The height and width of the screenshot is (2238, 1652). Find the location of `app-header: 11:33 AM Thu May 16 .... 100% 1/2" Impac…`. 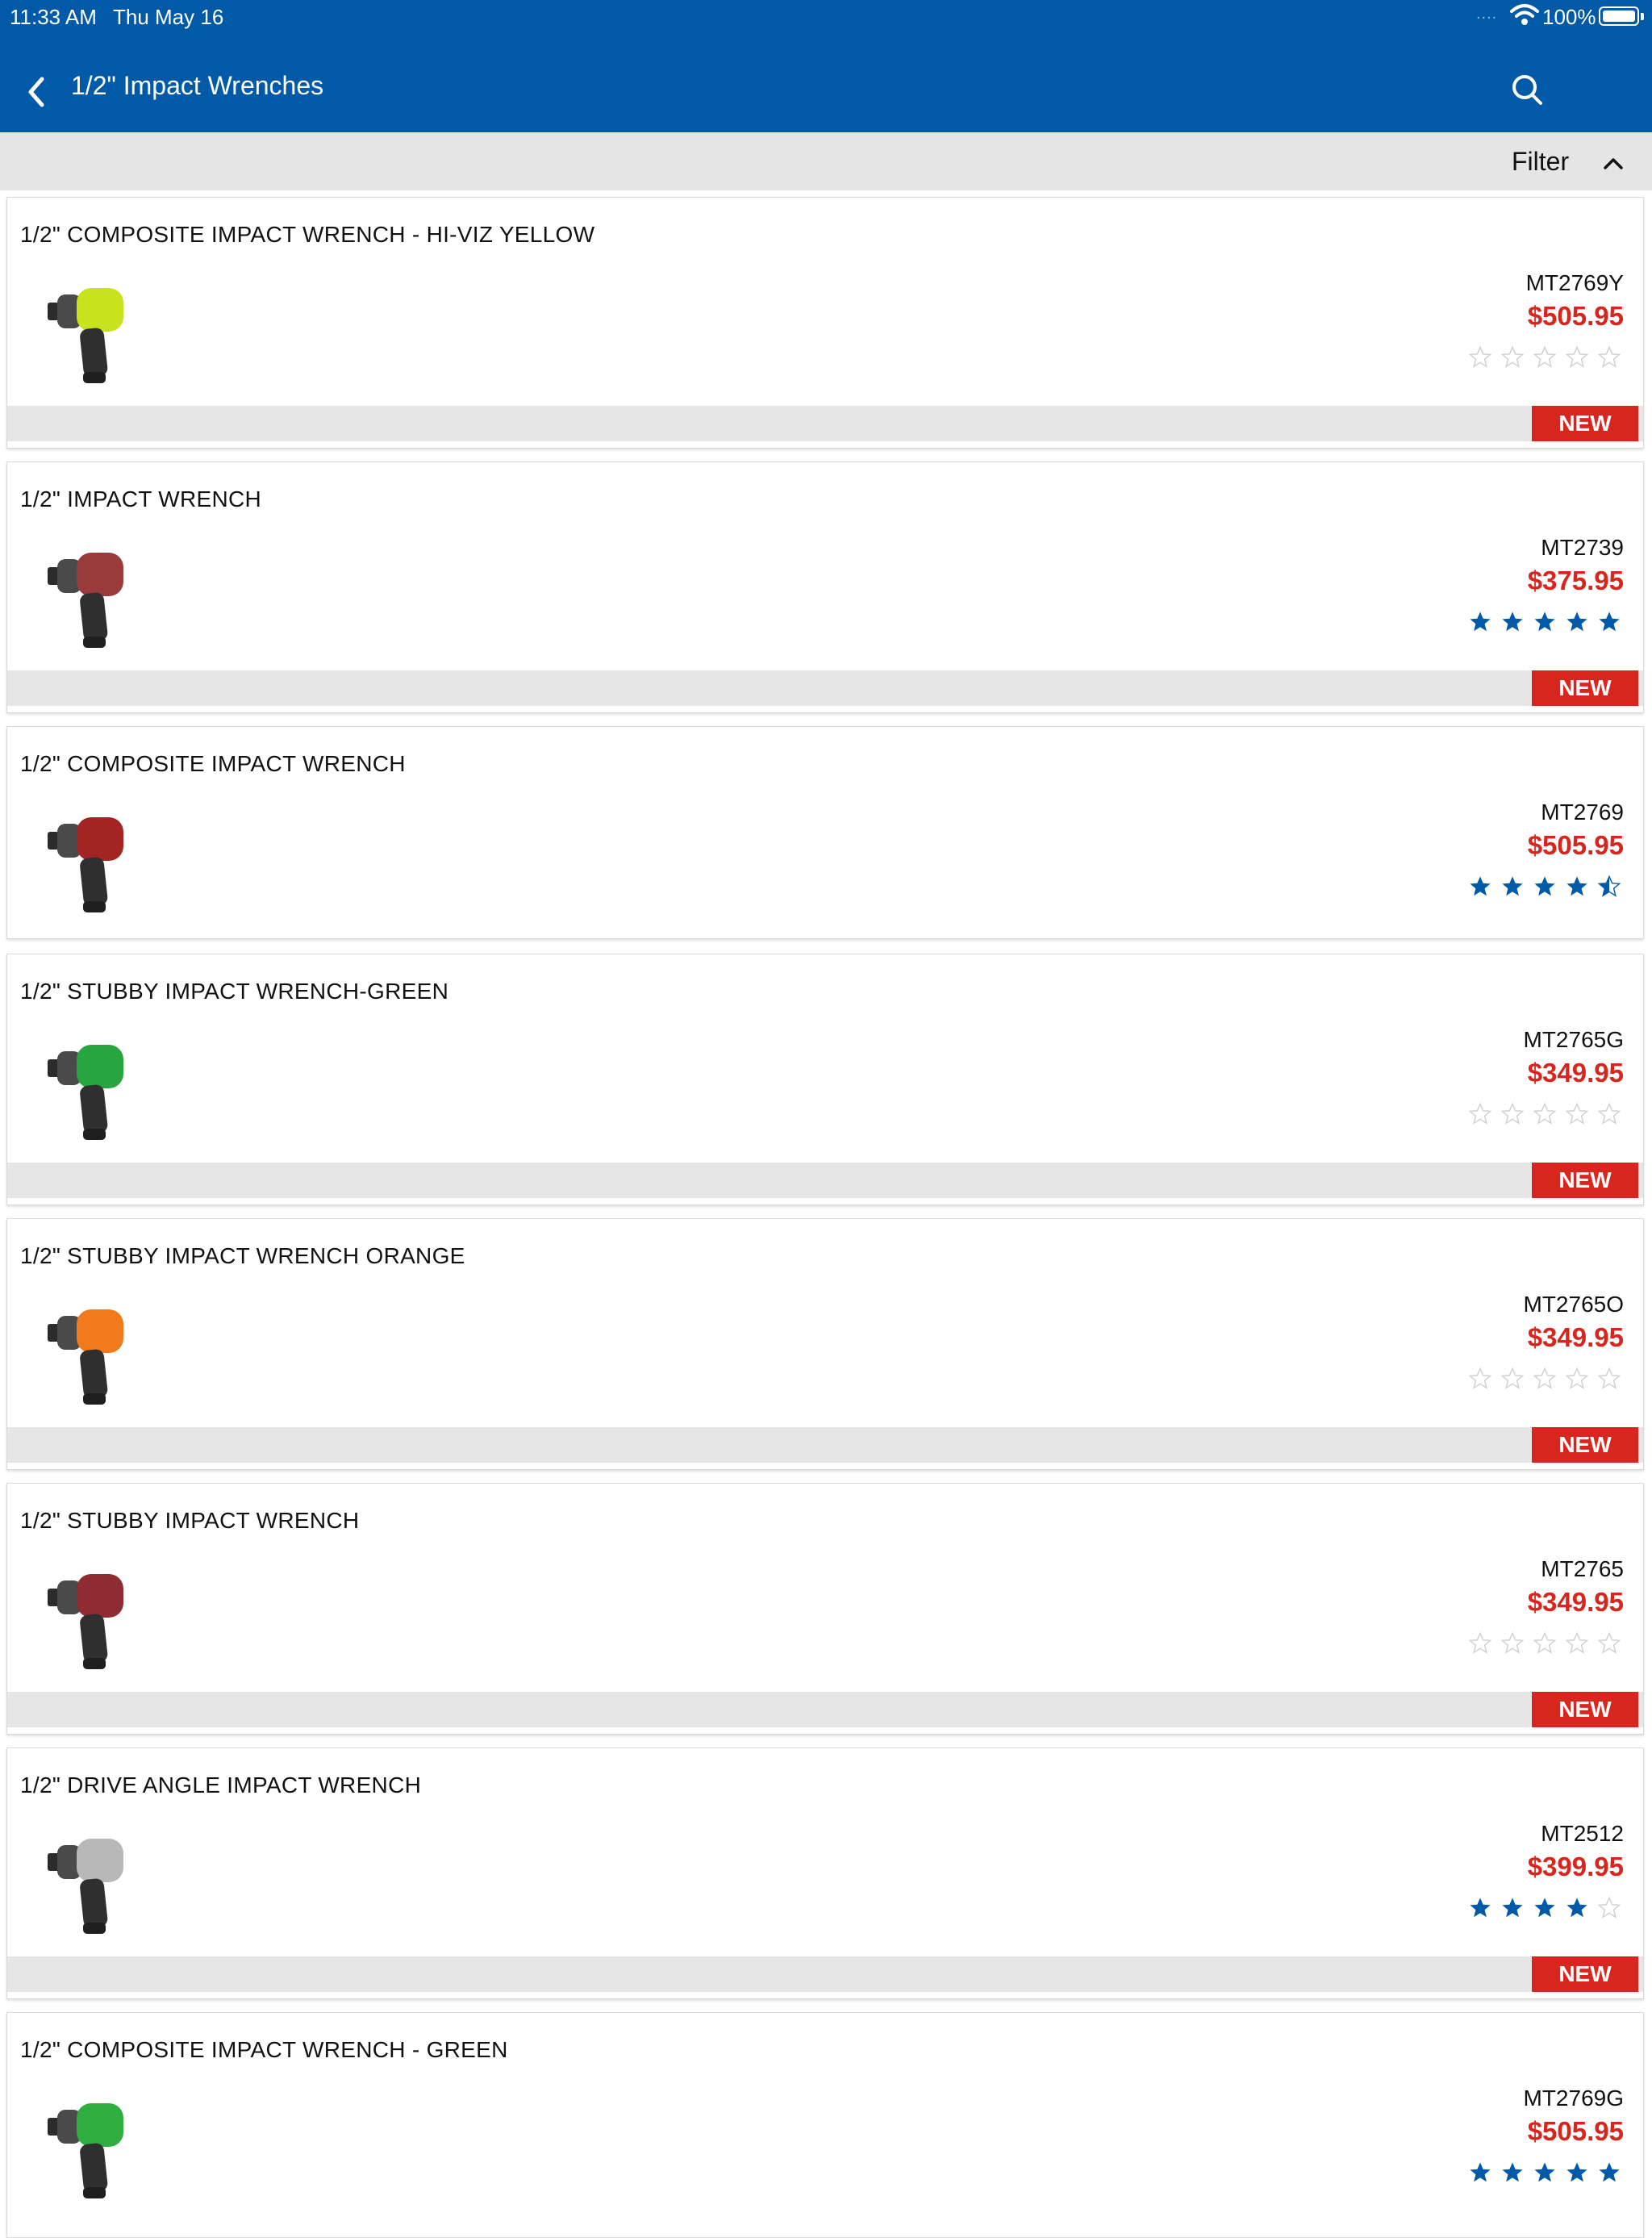

app-header: 11:33 AM Thu May 16 .... 100% 1/2" Impac… is located at coordinates (826, 66).